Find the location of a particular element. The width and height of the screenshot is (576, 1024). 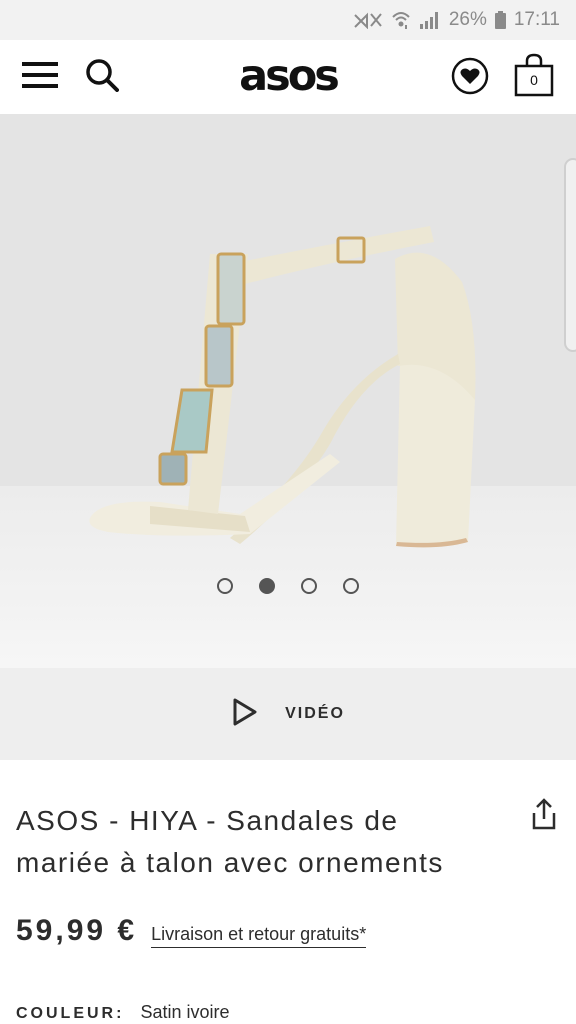

app-header: asos 0 is located at coordinates (288, 77).